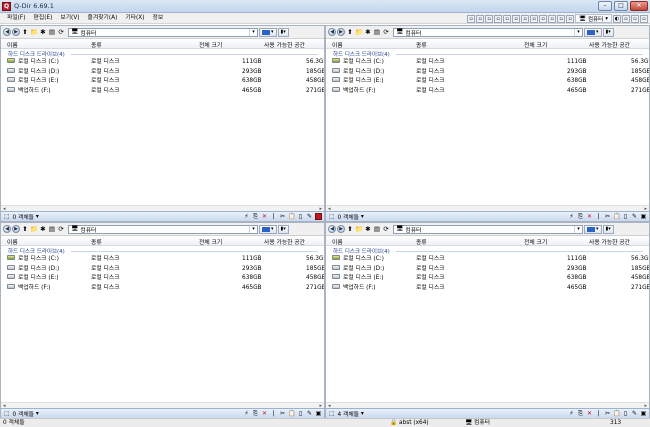  Describe the element at coordinates (516, 18) in the screenshot. I see `layout-6-icon: ▫` at that location.